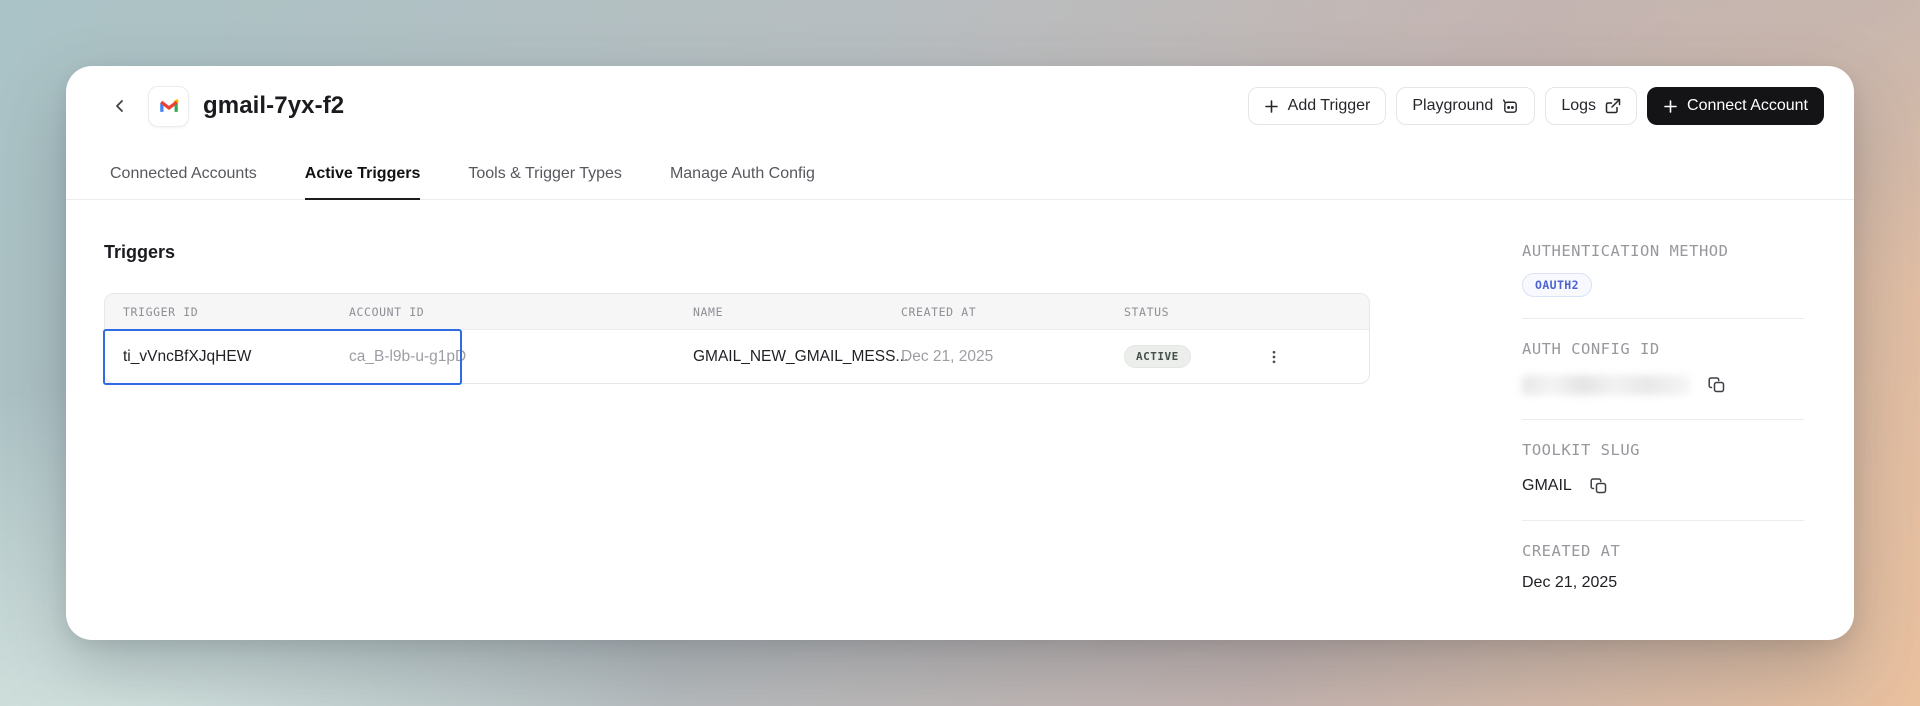  Describe the element at coordinates (168, 106) in the screenshot. I see `gmail-logo-icon` at that location.